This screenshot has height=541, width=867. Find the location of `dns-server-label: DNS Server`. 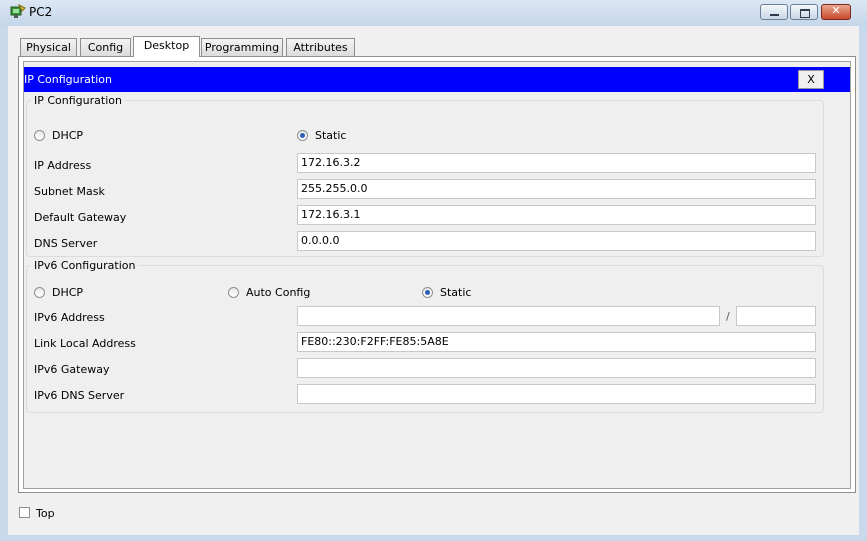

dns-server-label: DNS Server is located at coordinates (66, 243).